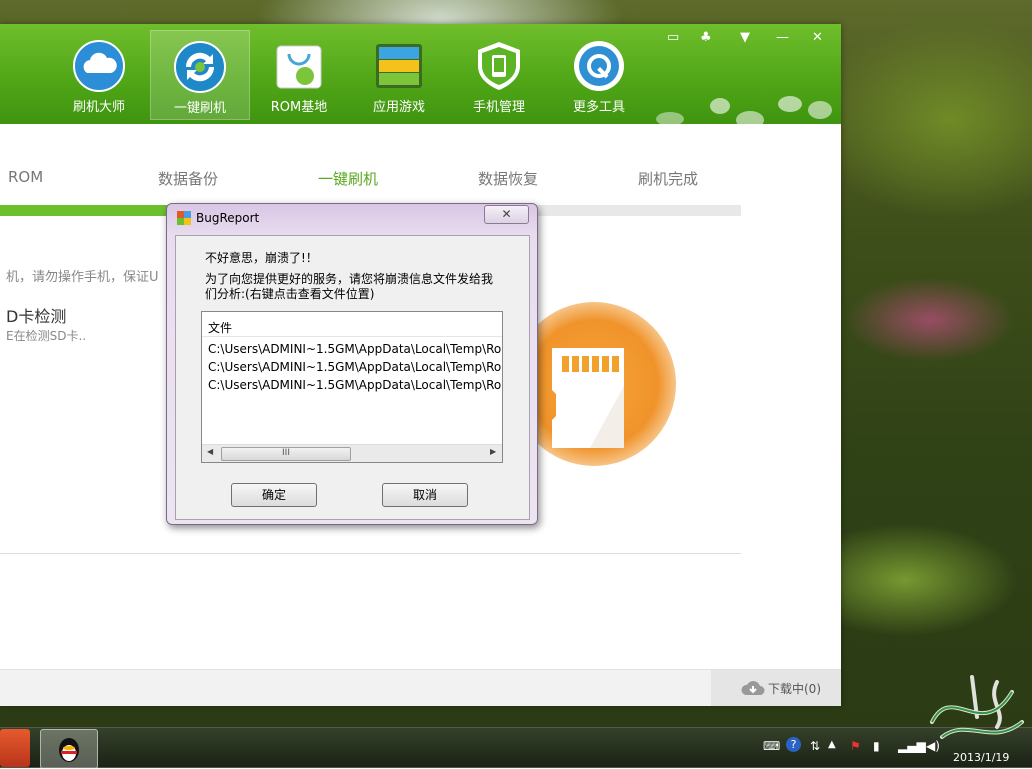 The height and width of the screenshot is (769, 1032). I want to click on nav-label: 应用游戏, so click(398, 107).